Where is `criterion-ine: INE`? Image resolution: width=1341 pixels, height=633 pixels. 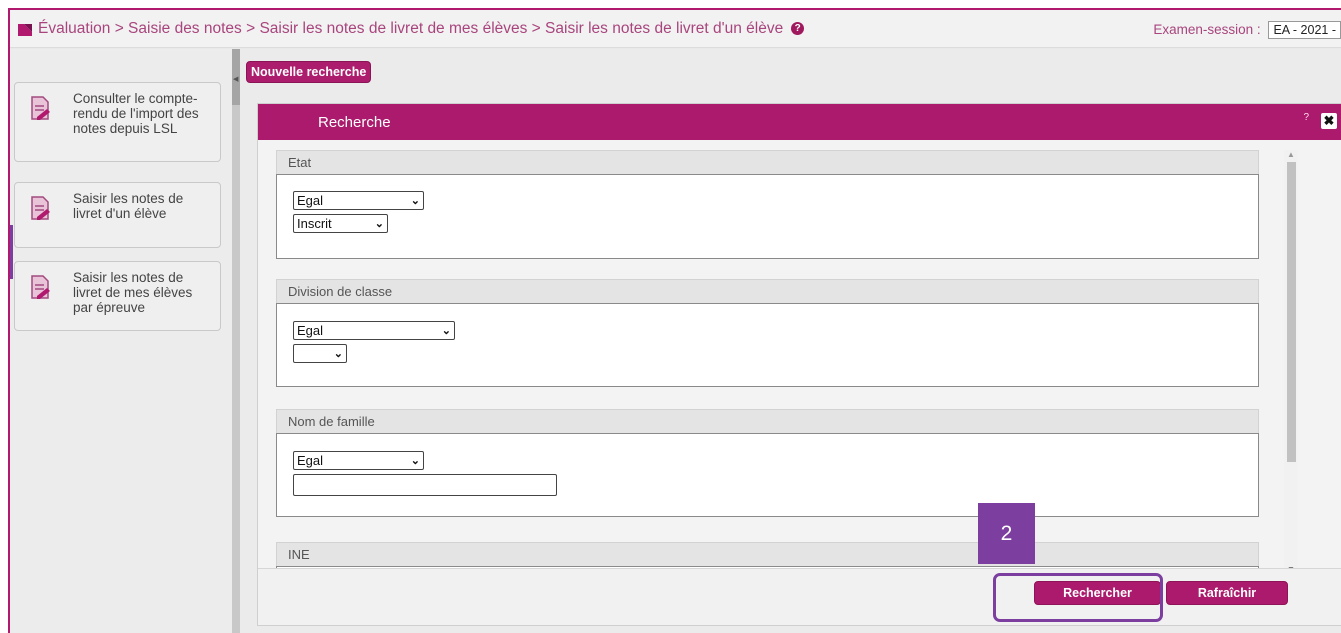 criterion-ine: INE is located at coordinates (767, 556).